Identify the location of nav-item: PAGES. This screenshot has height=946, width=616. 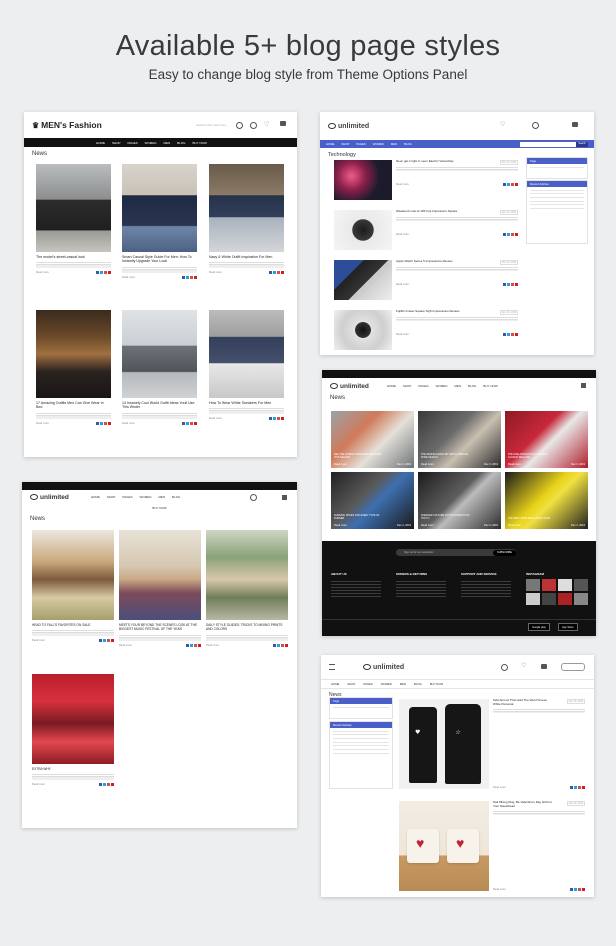
(367, 684).